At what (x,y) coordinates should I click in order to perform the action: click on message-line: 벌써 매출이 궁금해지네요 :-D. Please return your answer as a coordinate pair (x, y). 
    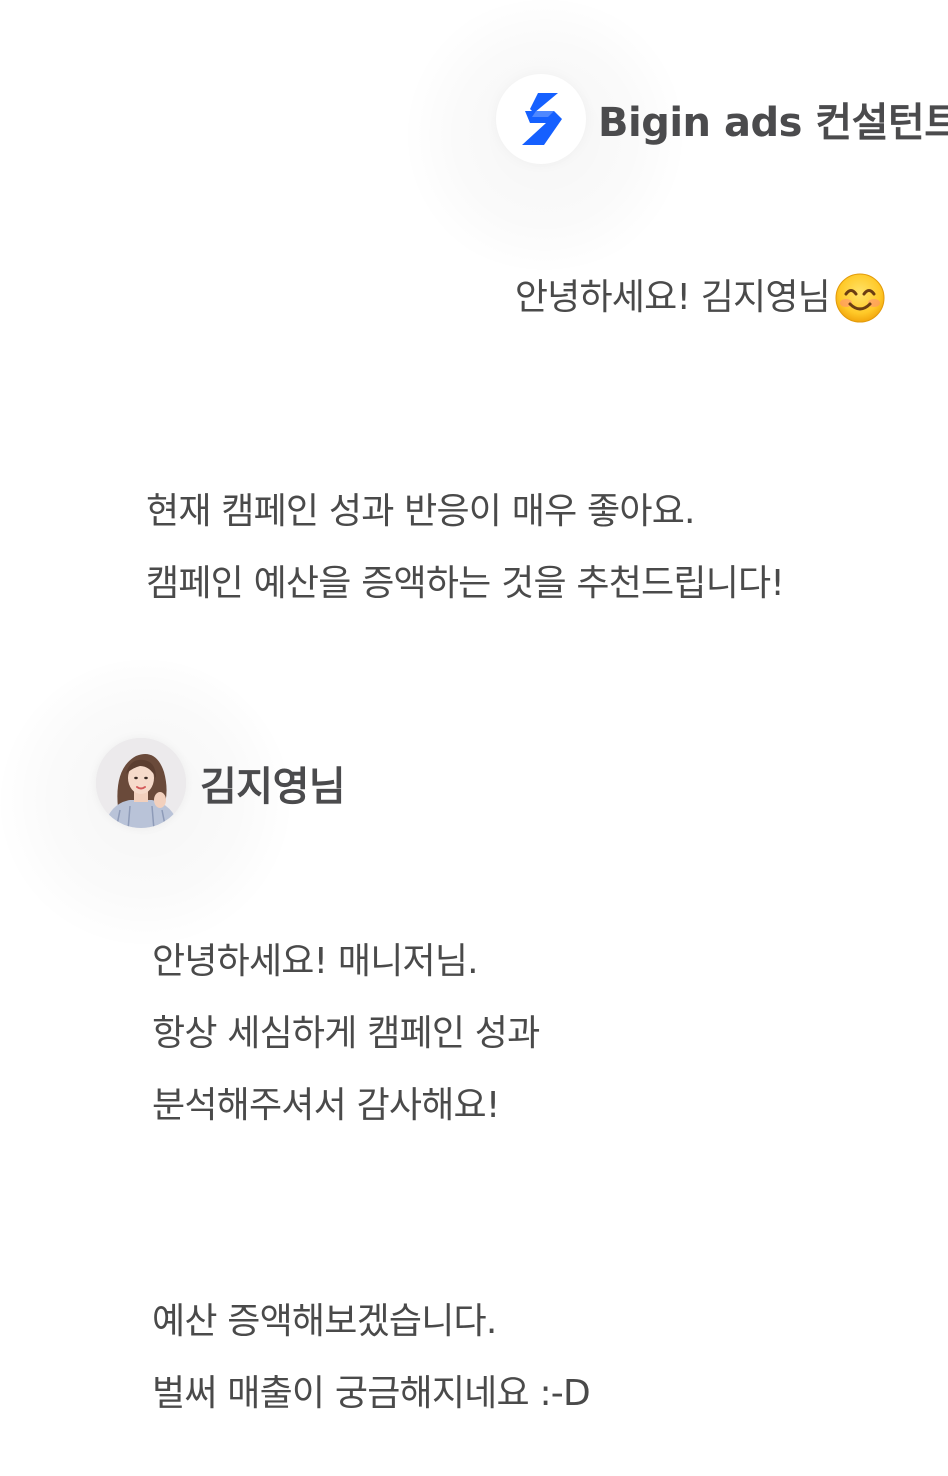
    Looking at the image, I should click on (371, 1393).